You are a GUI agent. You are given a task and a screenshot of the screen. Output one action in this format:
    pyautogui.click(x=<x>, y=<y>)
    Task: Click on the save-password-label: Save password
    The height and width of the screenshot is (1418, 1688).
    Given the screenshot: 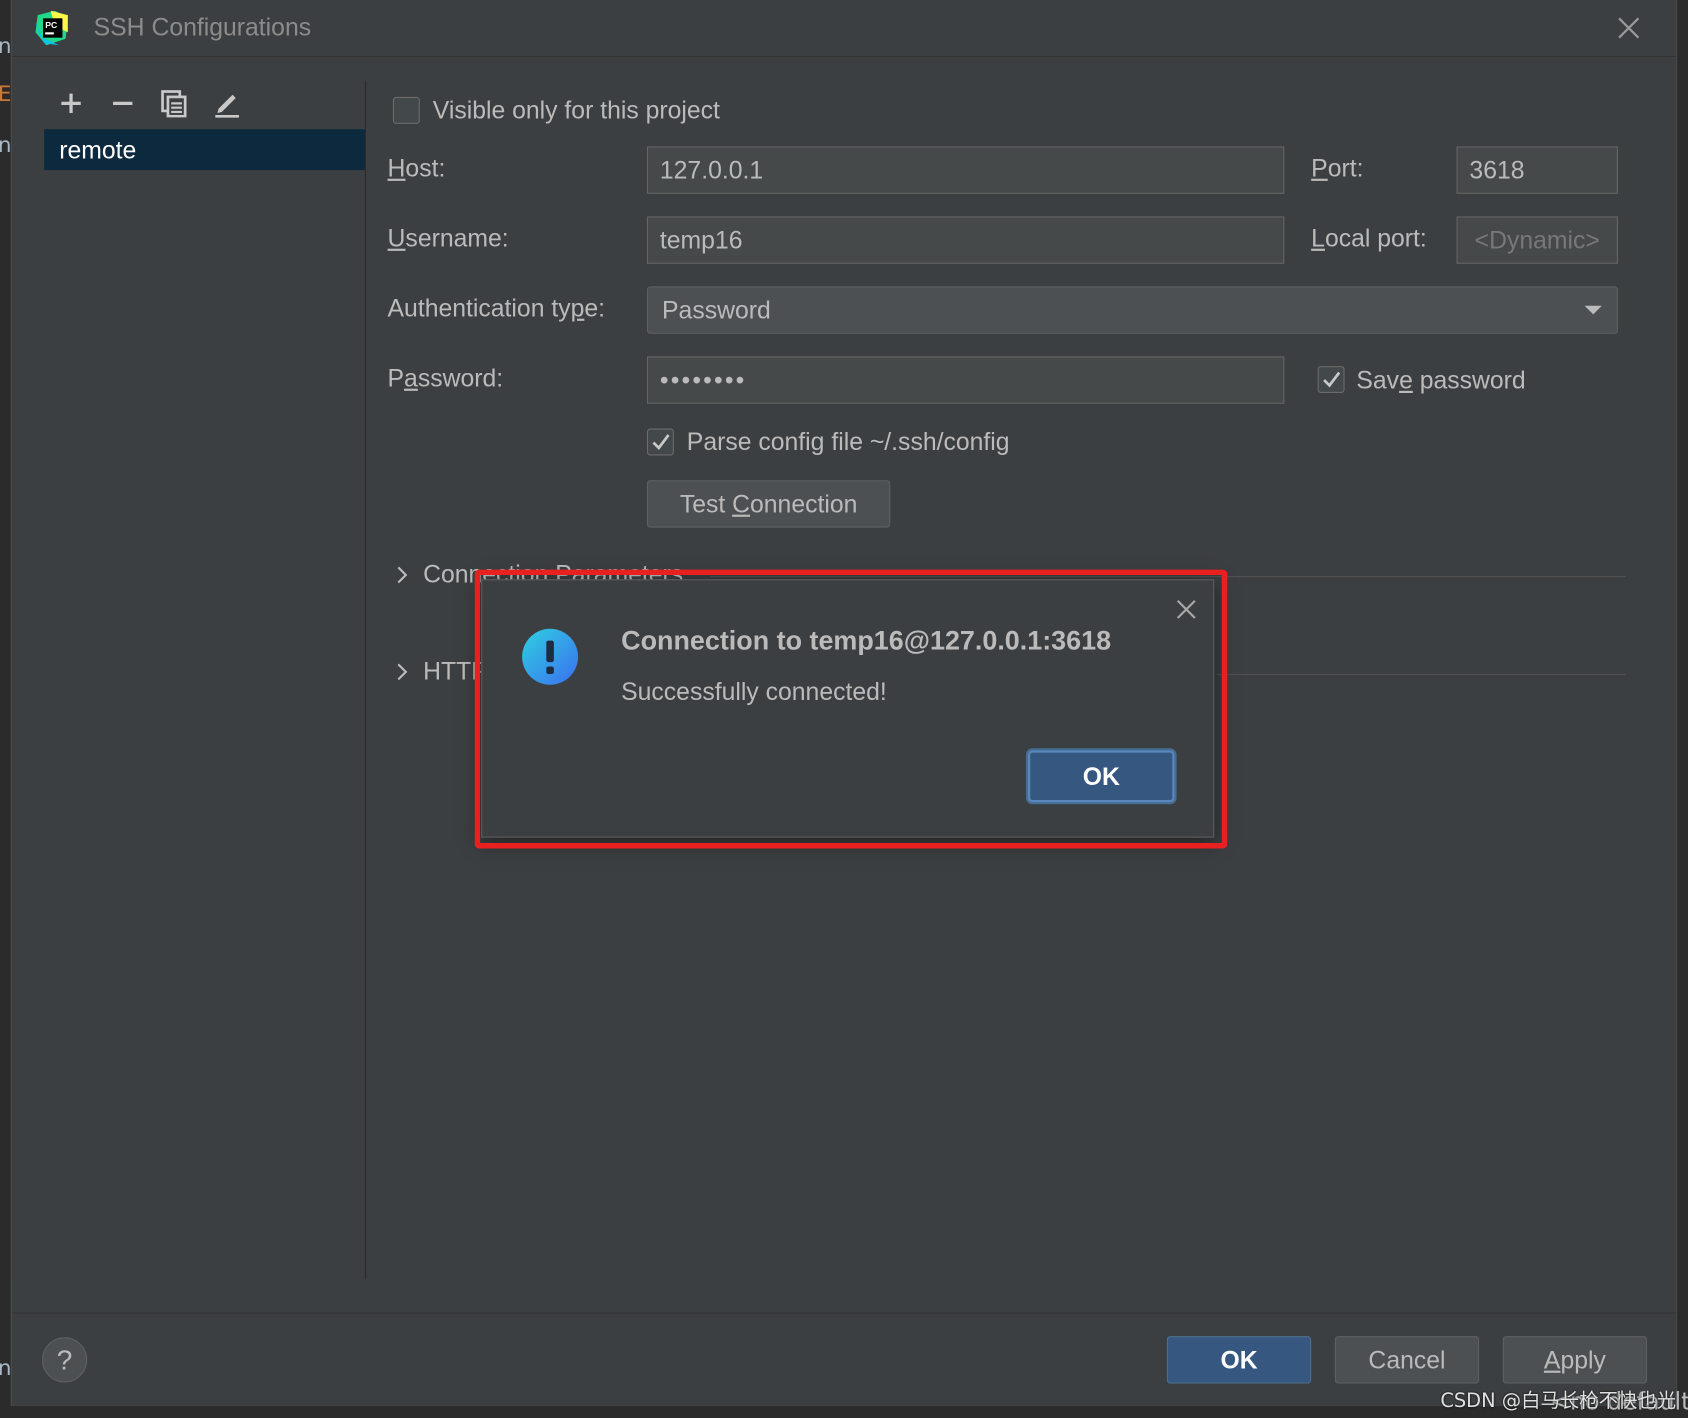 What is the action you would take?
    pyautogui.click(x=1441, y=380)
    